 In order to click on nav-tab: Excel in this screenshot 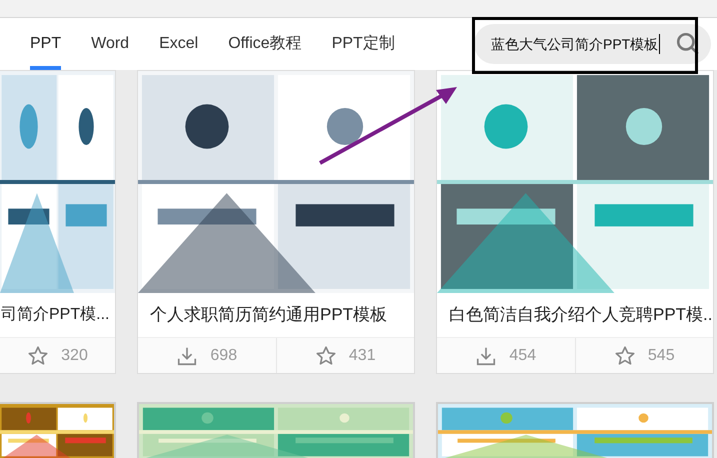, I will do `click(178, 44)`.